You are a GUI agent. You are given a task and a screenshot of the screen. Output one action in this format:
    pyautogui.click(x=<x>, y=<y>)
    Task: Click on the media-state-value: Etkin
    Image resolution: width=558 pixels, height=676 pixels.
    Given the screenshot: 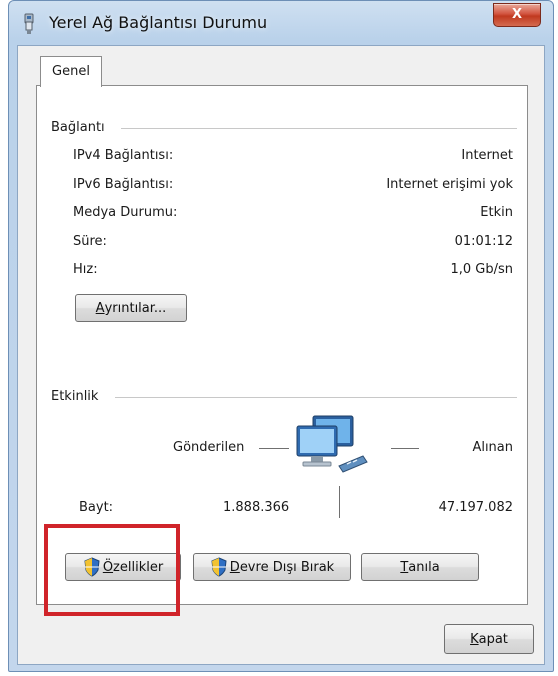 What is the action you would take?
    pyautogui.click(x=496, y=212)
    